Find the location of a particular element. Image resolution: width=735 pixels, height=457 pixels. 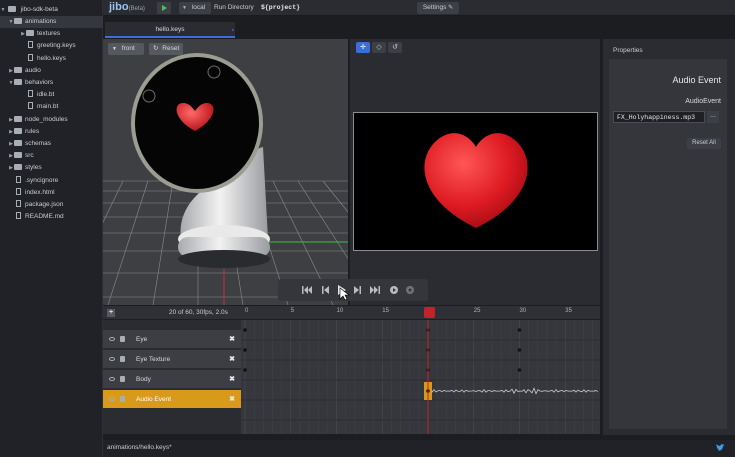

app-logo: jibo(Beta) is located at coordinates (127, 7).